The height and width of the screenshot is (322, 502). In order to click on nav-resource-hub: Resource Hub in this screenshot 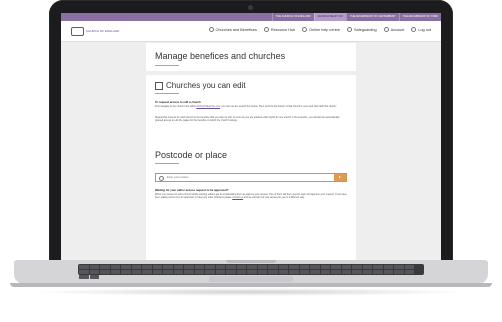, I will do `click(279, 29)`.